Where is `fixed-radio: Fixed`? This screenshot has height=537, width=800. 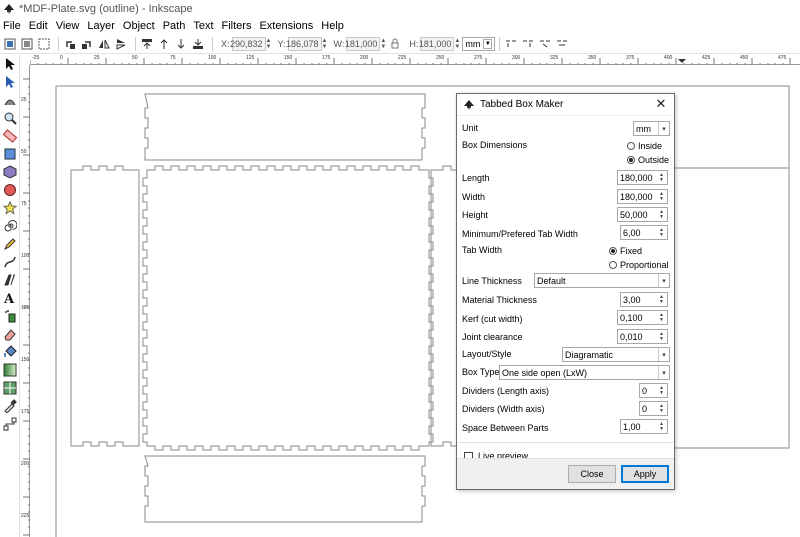 fixed-radio: Fixed is located at coordinates (625, 251).